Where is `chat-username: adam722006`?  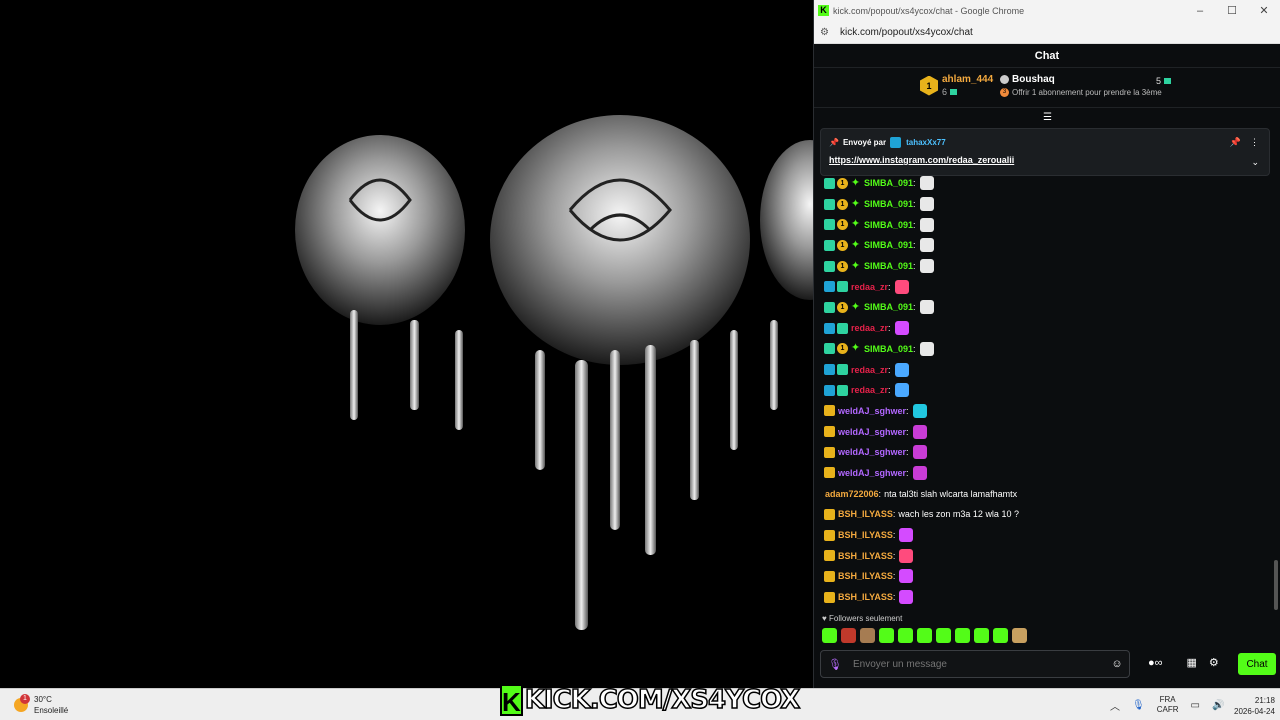
chat-username: adam722006 is located at coordinates (852, 494).